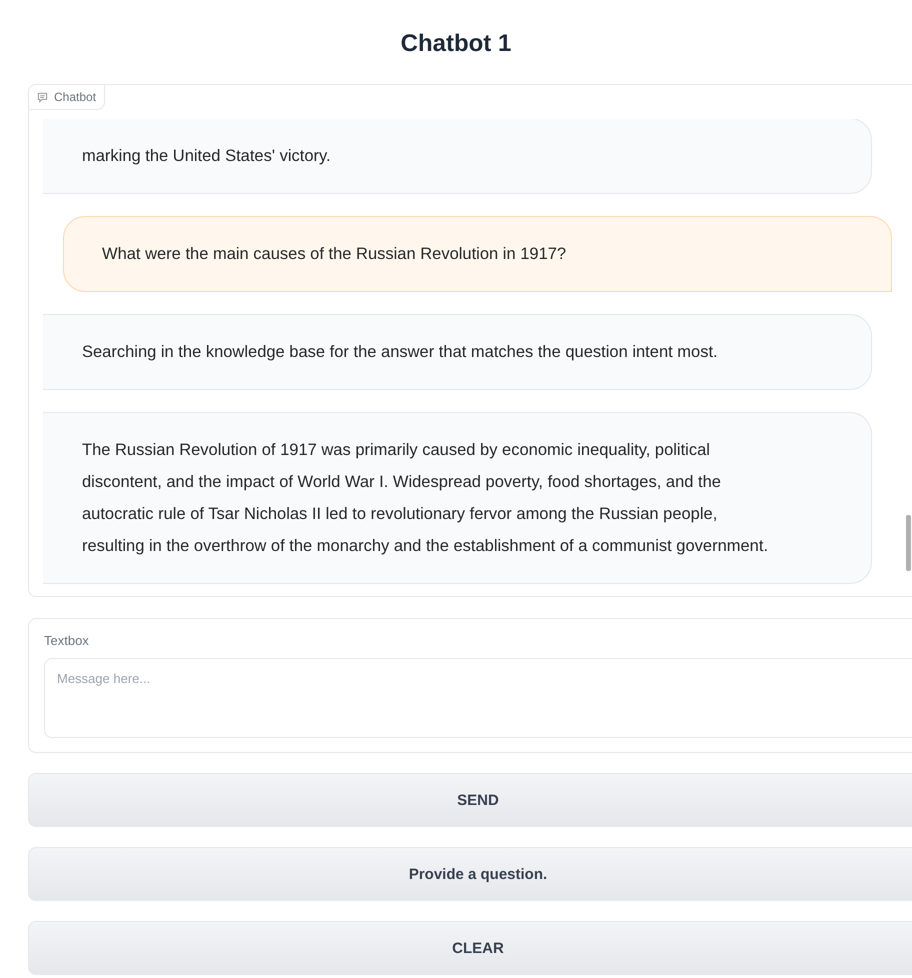  What do you see at coordinates (477, 254) in the screenshot?
I see `user-message: What were the main causes of the Russian Revolution in 1917?` at bounding box center [477, 254].